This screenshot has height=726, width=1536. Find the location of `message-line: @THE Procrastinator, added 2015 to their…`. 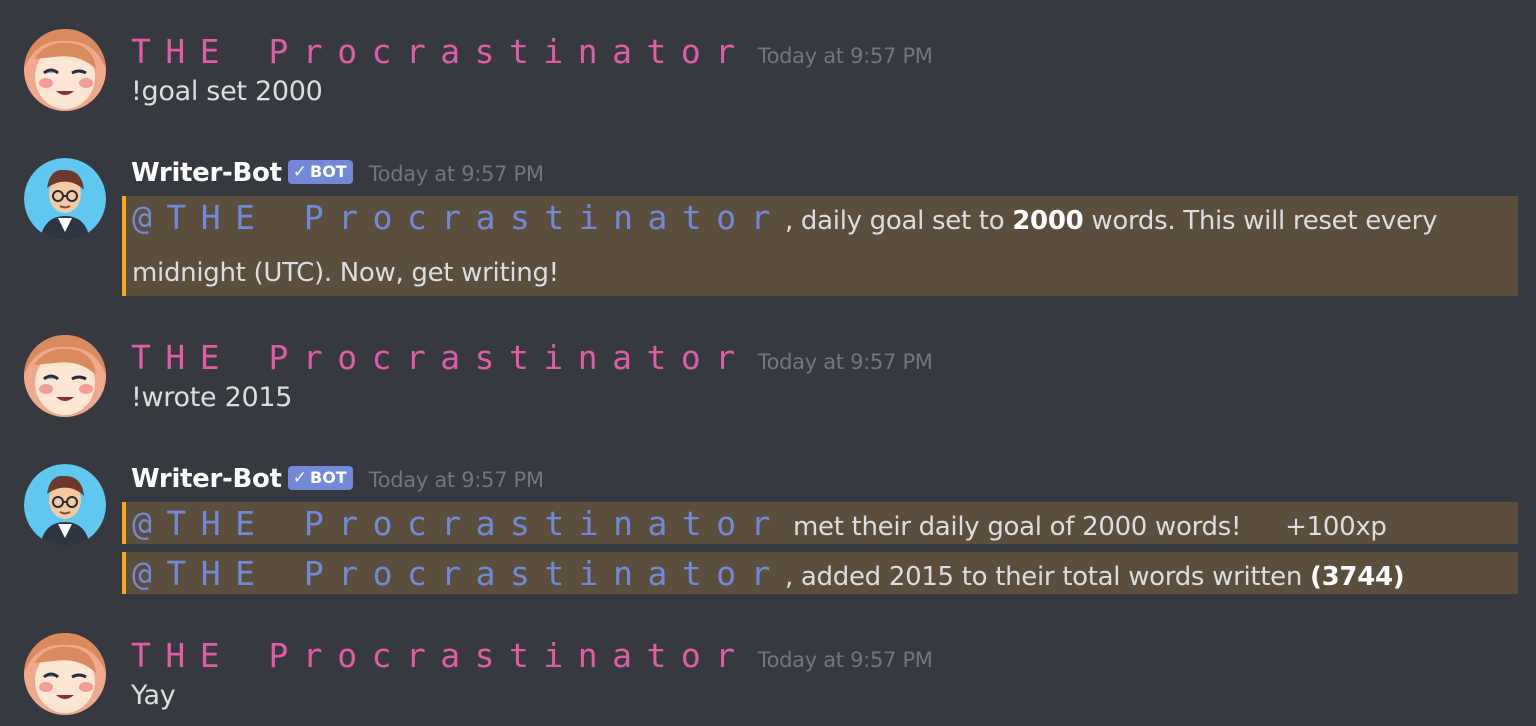

message-line: @THE Procrastinator, added 2015 to their… is located at coordinates (768, 573).